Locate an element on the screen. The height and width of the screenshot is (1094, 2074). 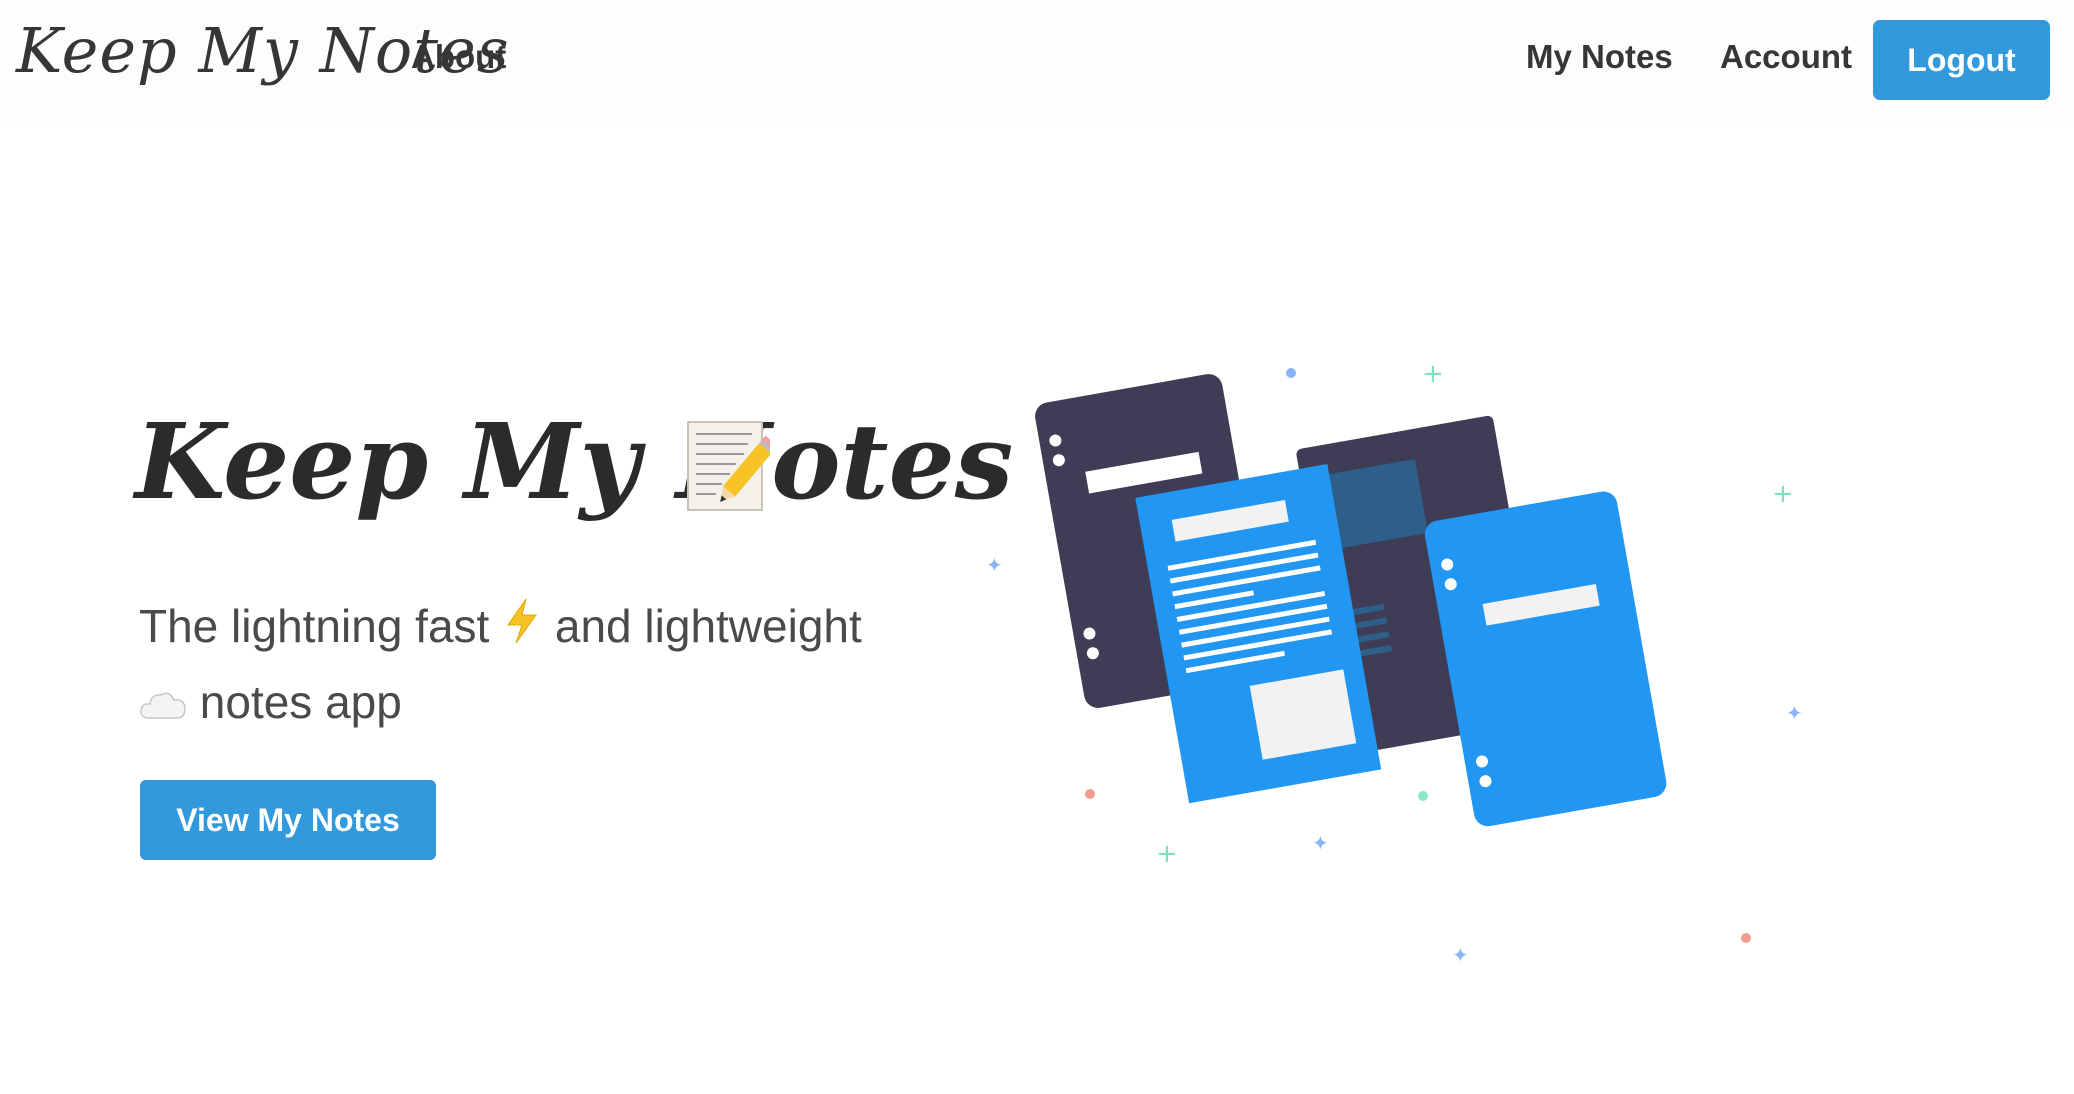
nav-account-link: Account is located at coordinates (1786, 57).